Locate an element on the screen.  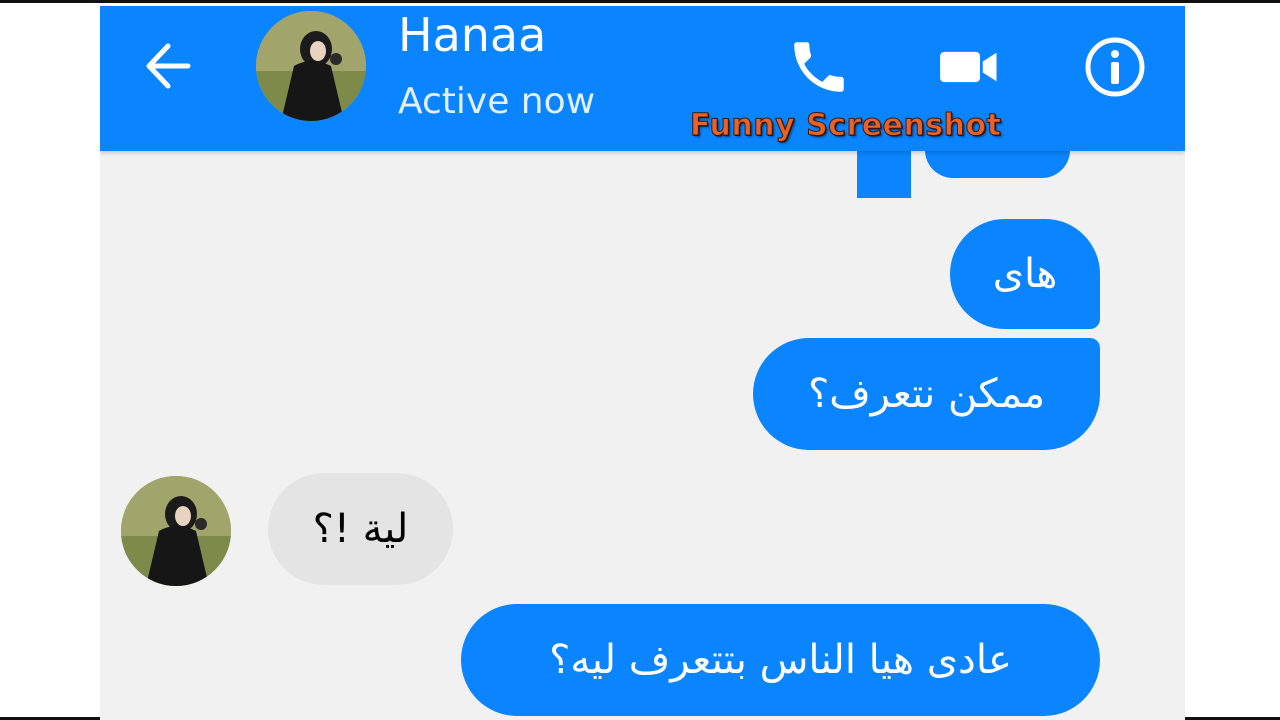
message-text: لية !؟ is located at coordinates (360, 529).